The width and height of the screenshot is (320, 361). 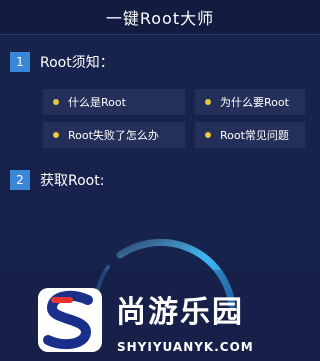 I want to click on faq-what-is-root: 什么是Root, so click(x=114, y=102).